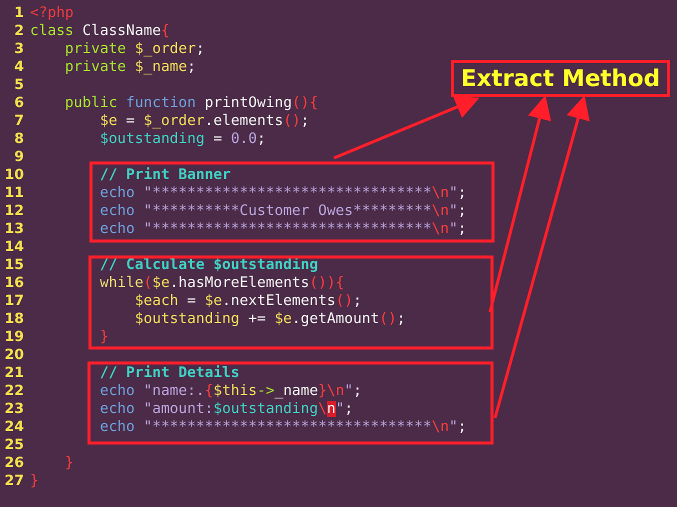 The width and height of the screenshot is (677, 507). What do you see at coordinates (331, 409) in the screenshot?
I see `code-token: n` at bounding box center [331, 409].